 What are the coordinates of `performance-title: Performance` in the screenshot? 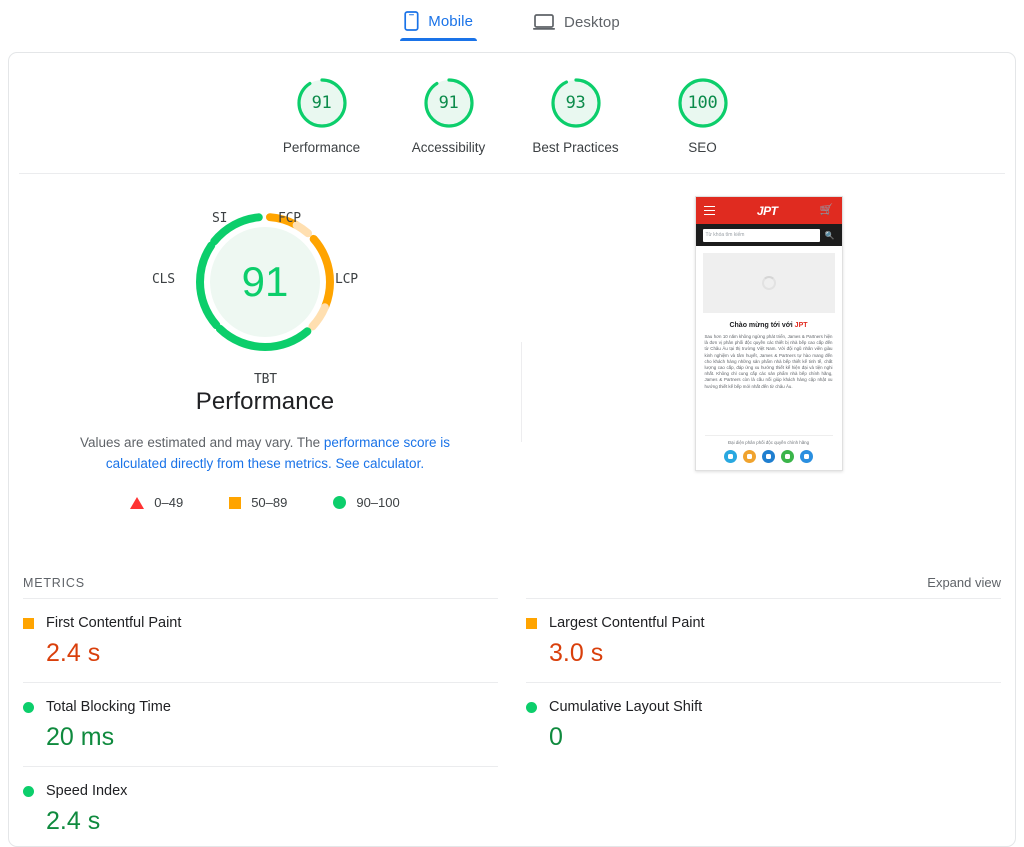 It's located at (265, 401).